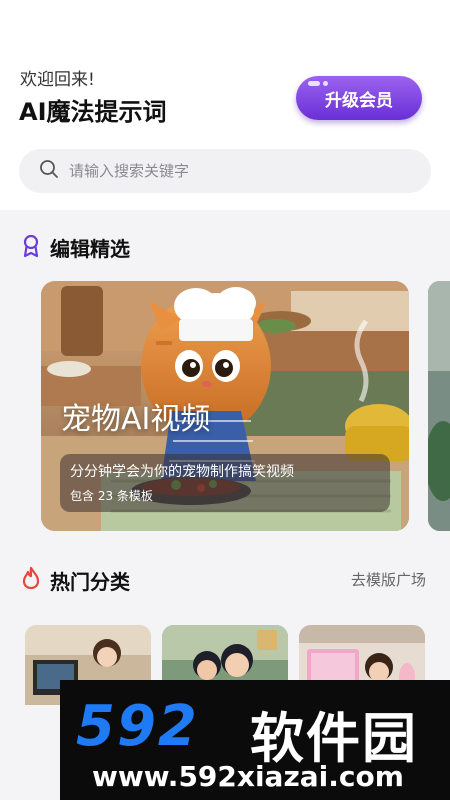  I want to click on search-icon, so click(49, 171).